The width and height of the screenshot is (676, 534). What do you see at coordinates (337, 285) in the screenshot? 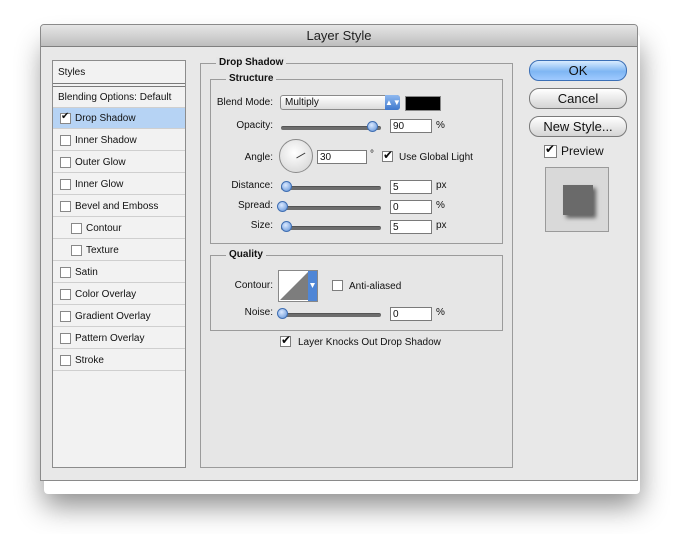
I see `anti-aliased-checkbox` at bounding box center [337, 285].